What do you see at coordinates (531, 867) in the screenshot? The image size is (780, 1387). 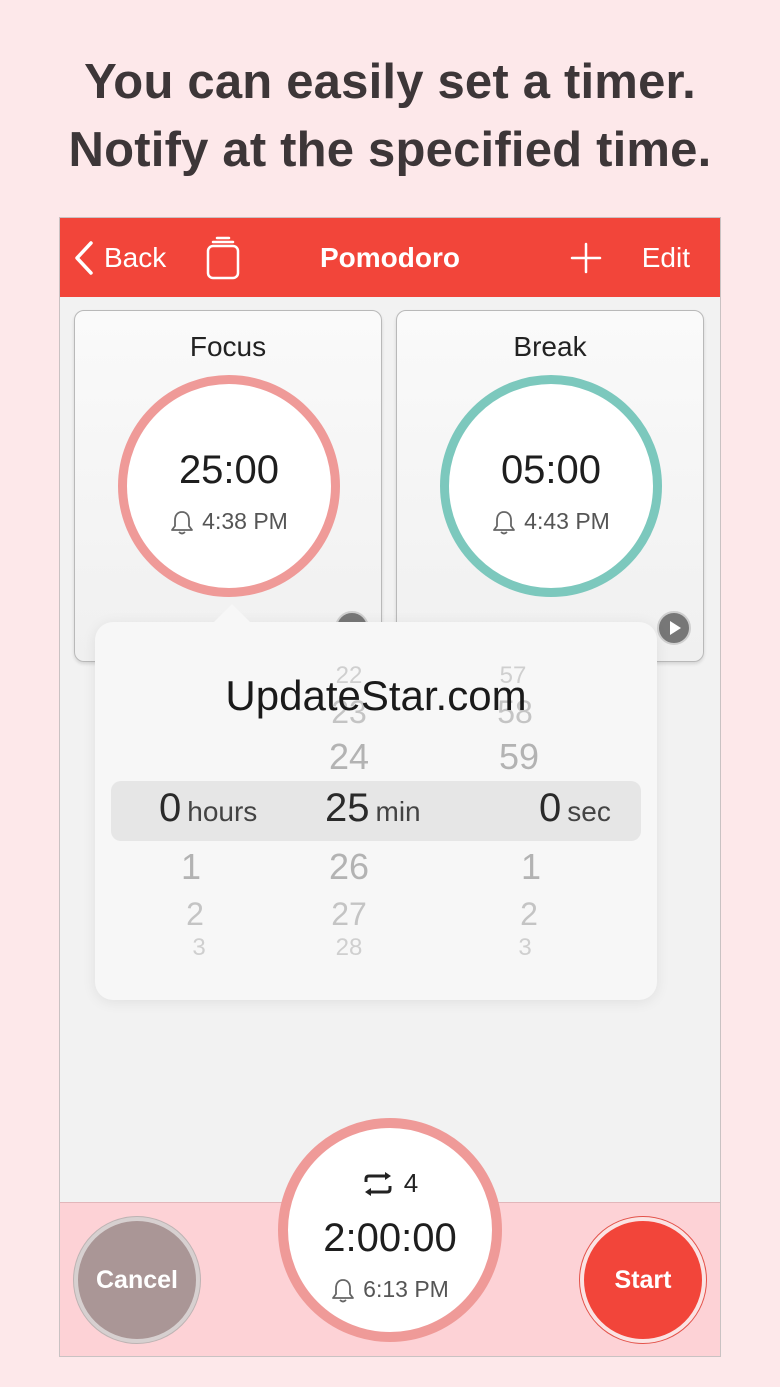 I see `picker-seconds-option: 1` at bounding box center [531, 867].